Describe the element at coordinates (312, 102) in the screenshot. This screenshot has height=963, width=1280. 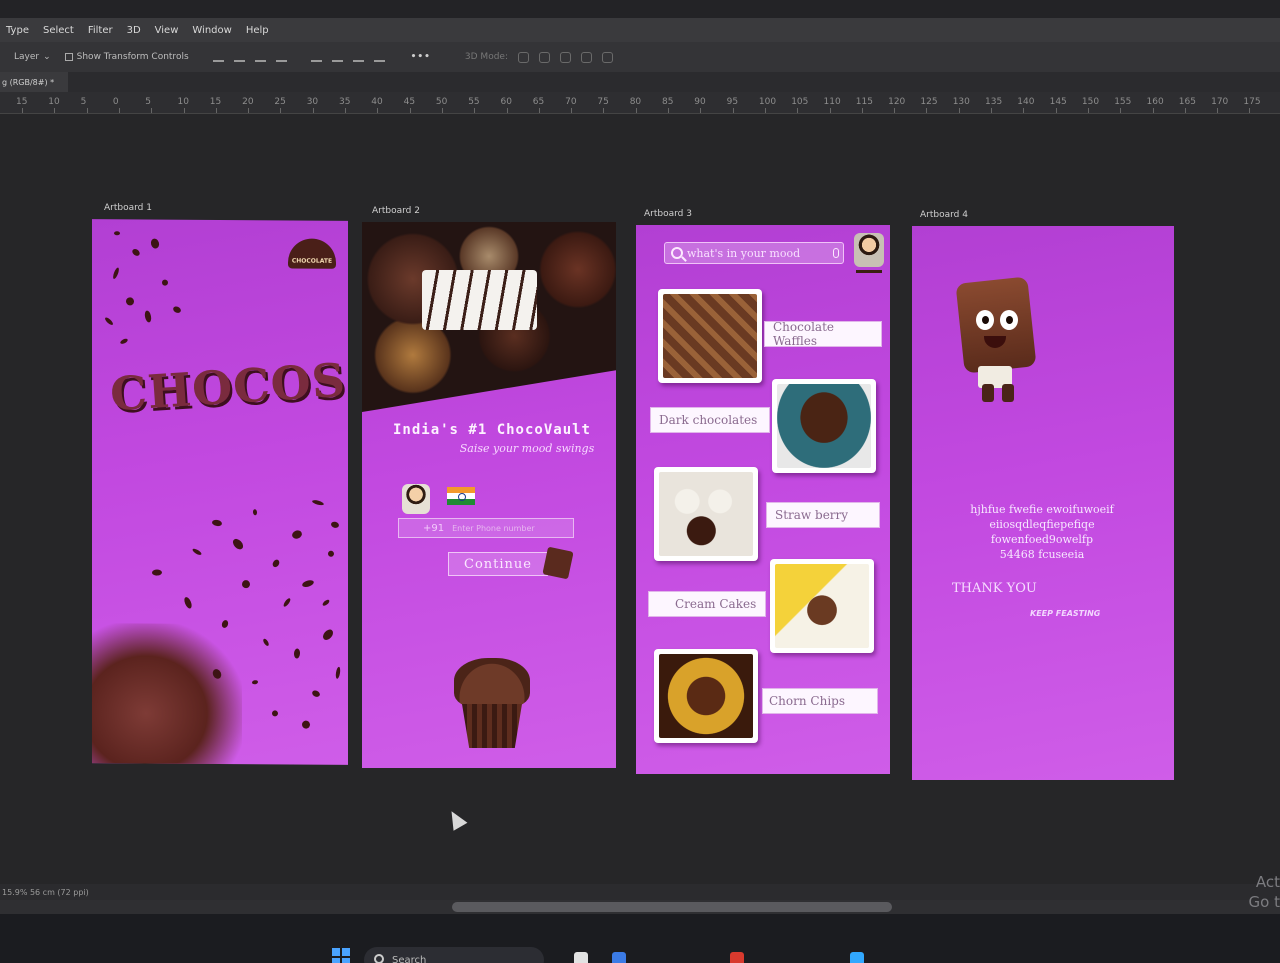
I see `ruler-tick-label: 30` at that location.